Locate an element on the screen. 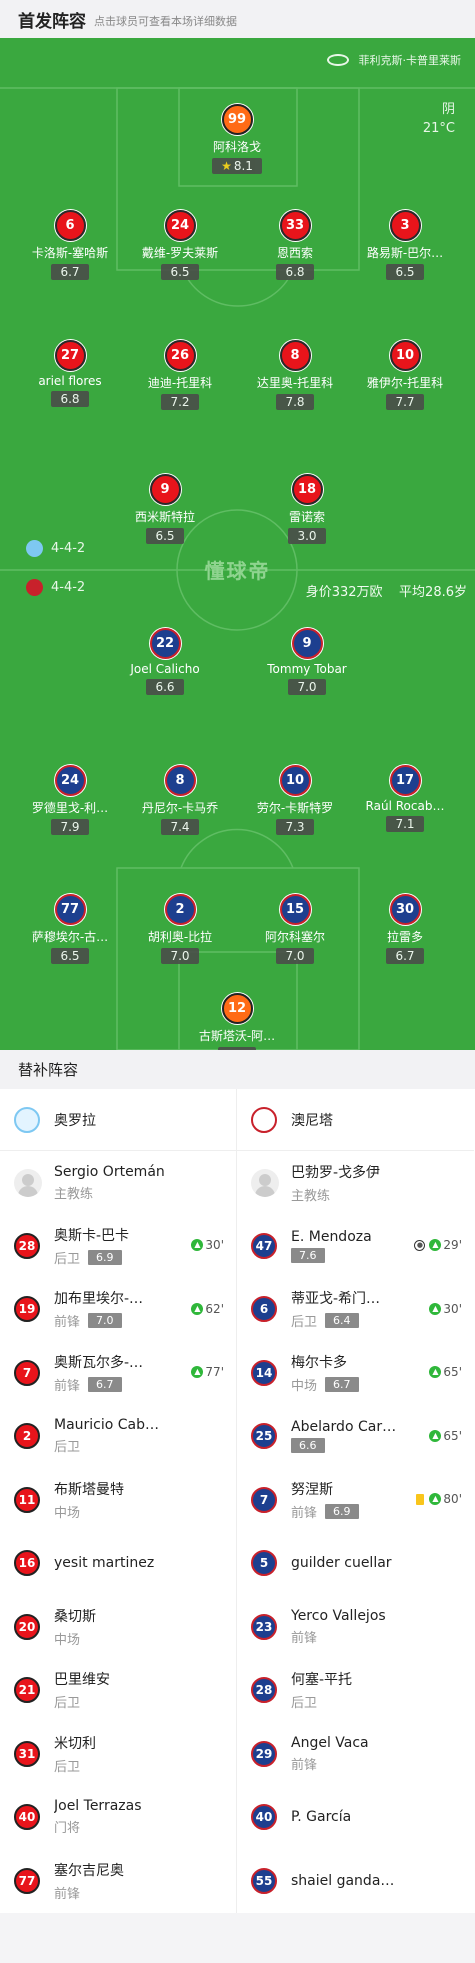 Image resolution: width=475 pixels, height=1963 pixels. home-coach-name: Sergio Ortemán is located at coordinates (109, 1171).